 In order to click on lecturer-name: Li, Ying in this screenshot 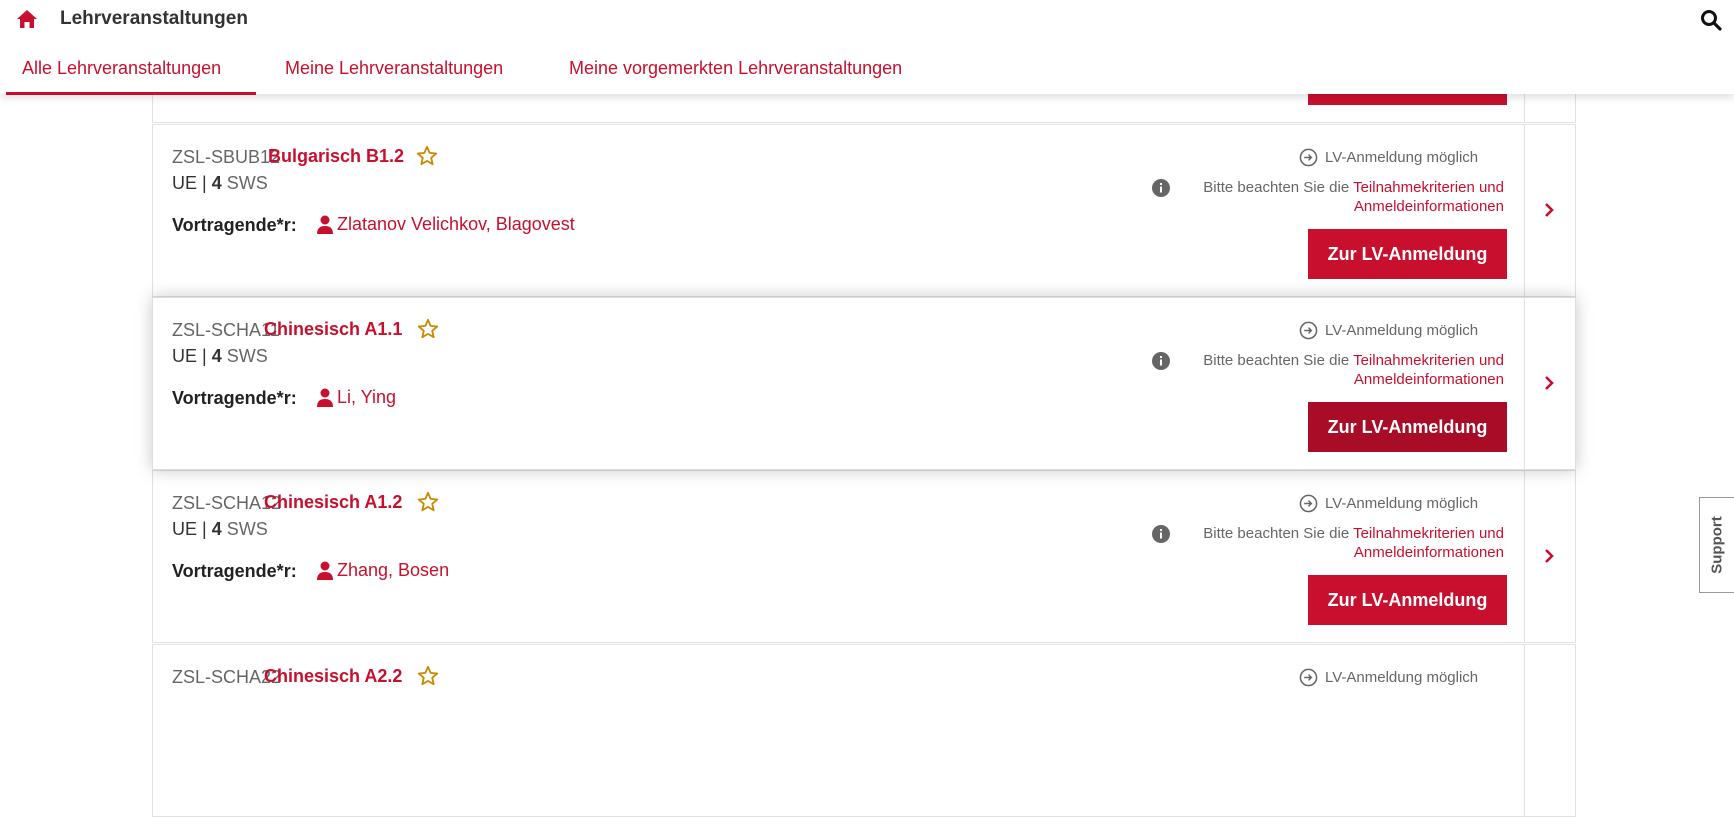, I will do `click(366, 397)`.